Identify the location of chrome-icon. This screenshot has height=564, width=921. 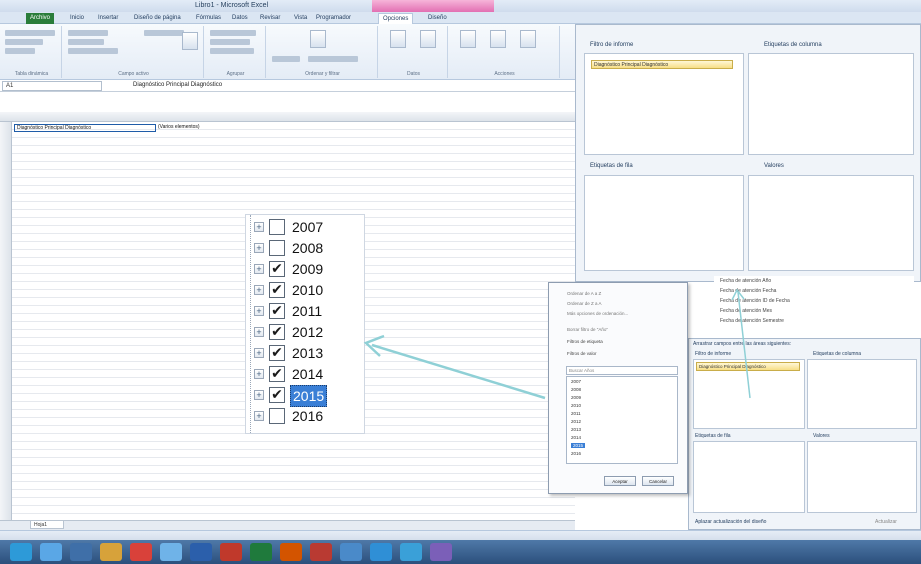
(141, 552).